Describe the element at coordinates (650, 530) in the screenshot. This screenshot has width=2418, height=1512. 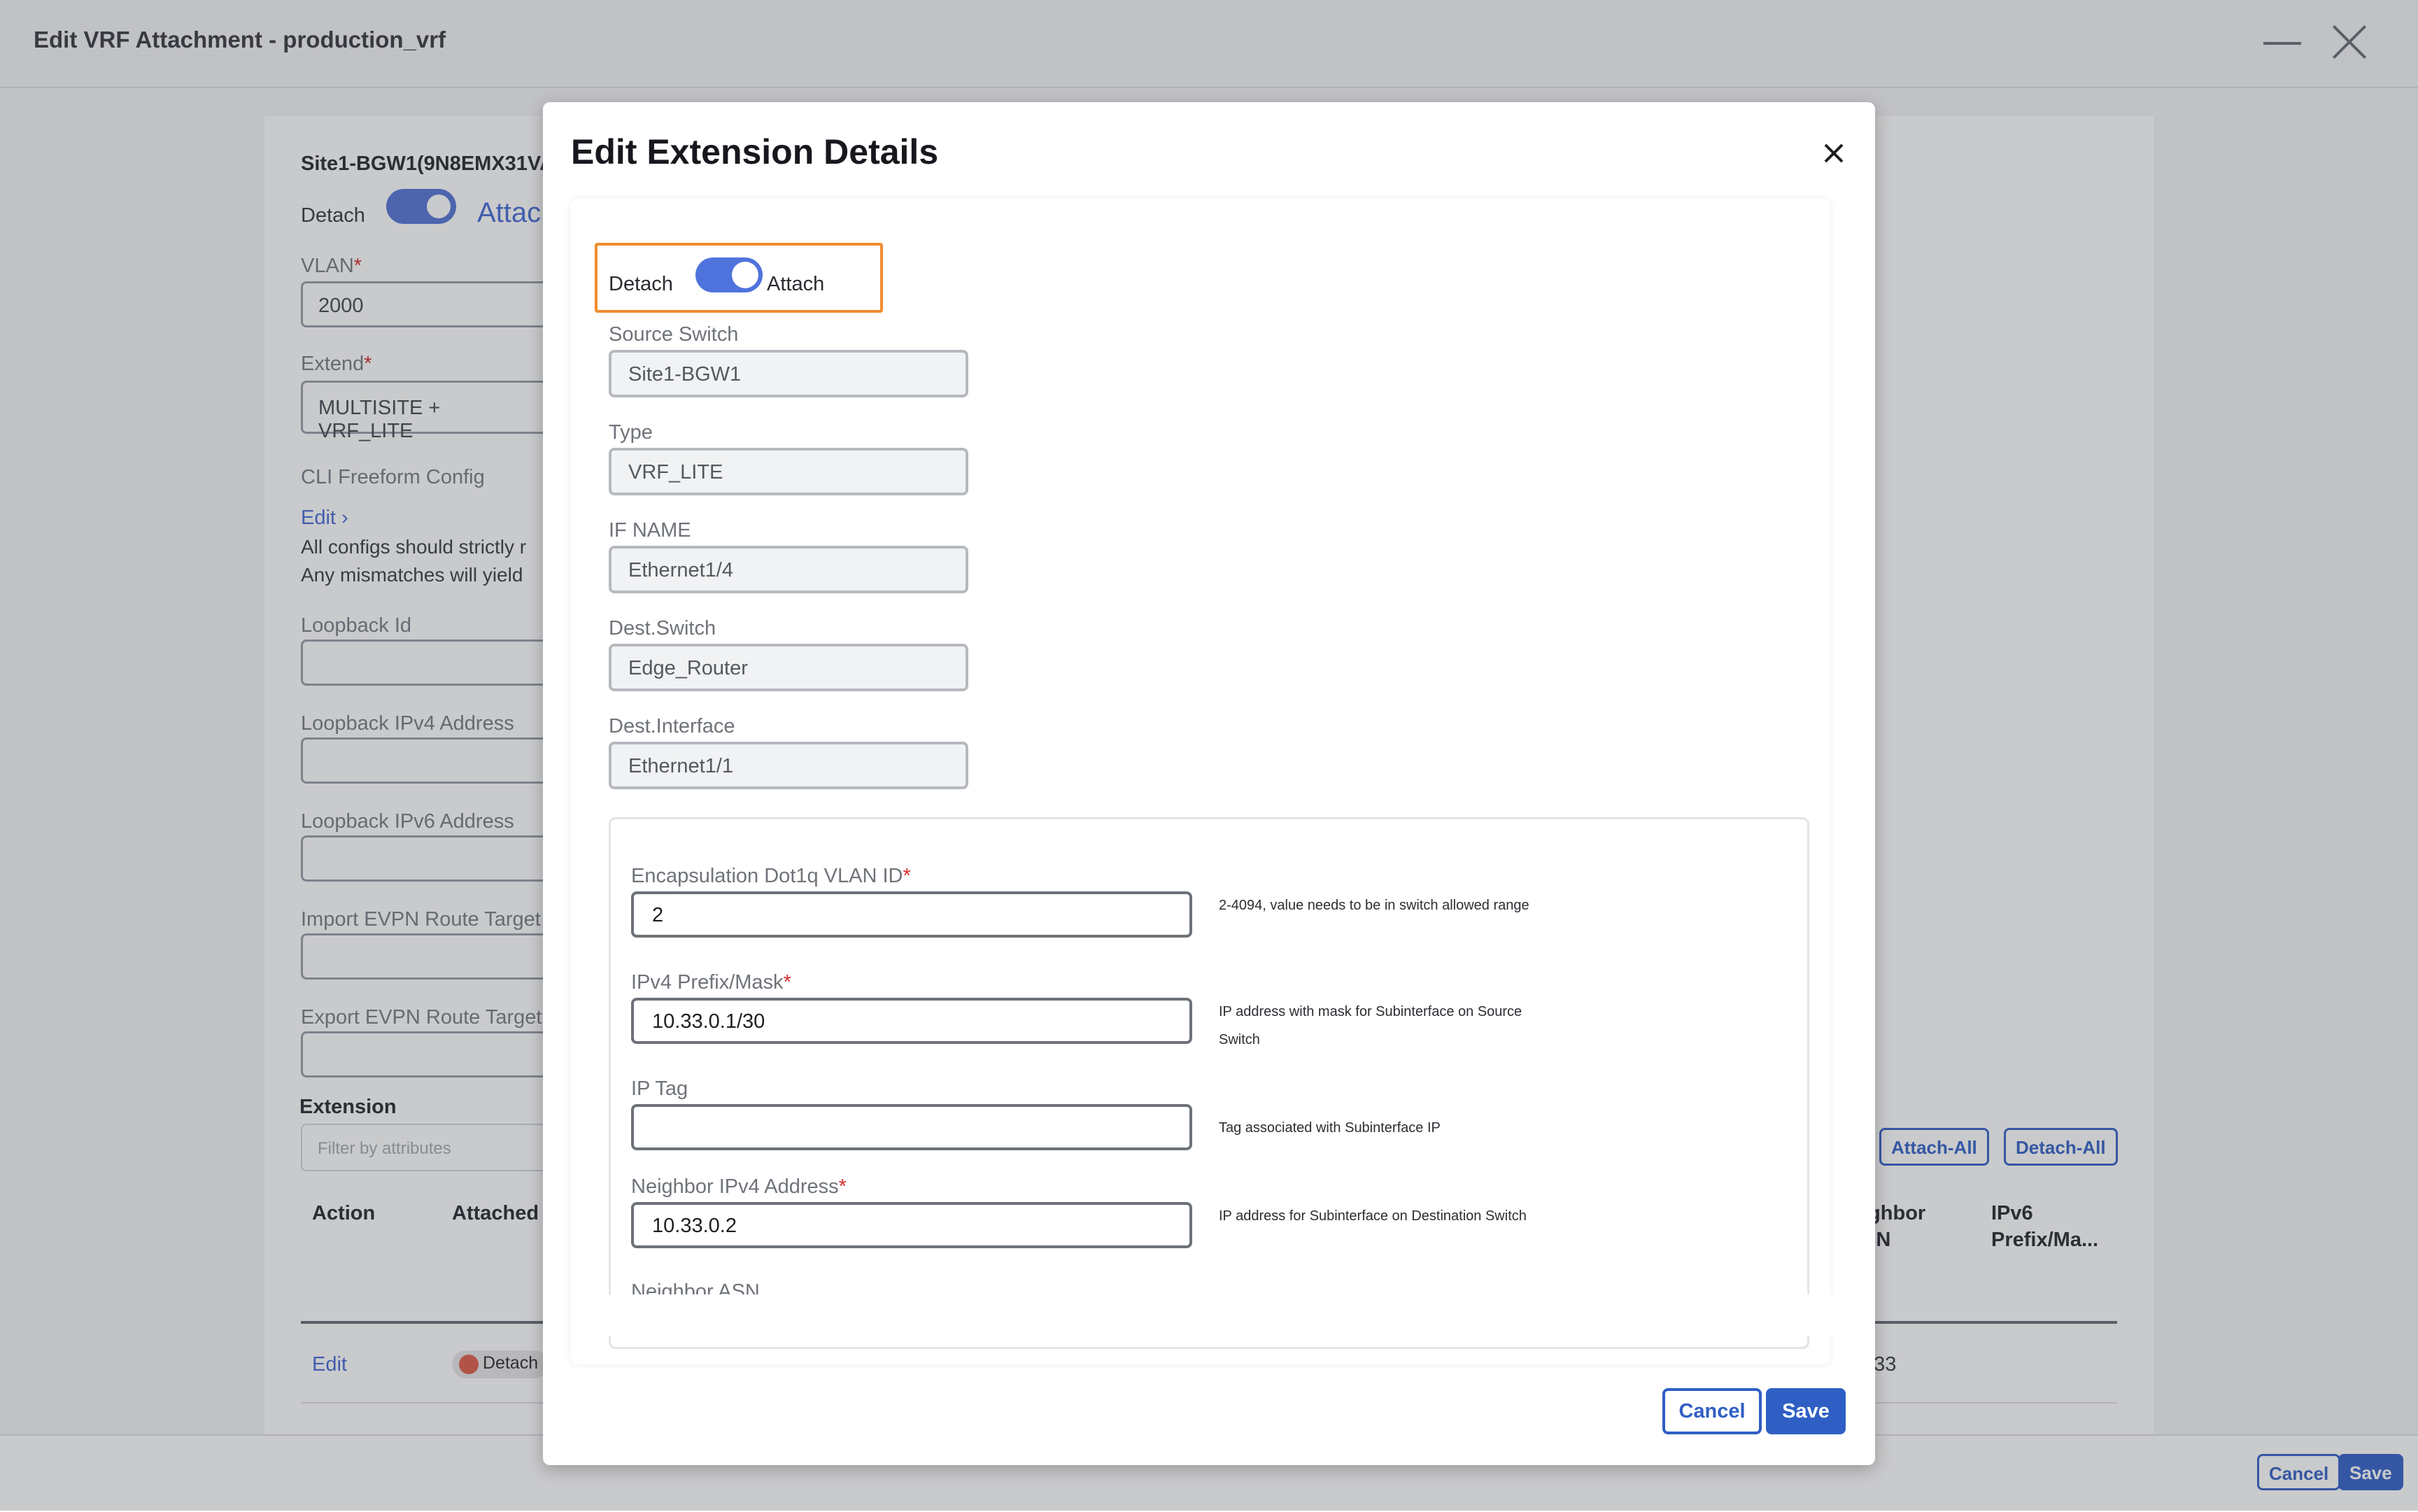
I see `if-name-label: IF NAME` at that location.